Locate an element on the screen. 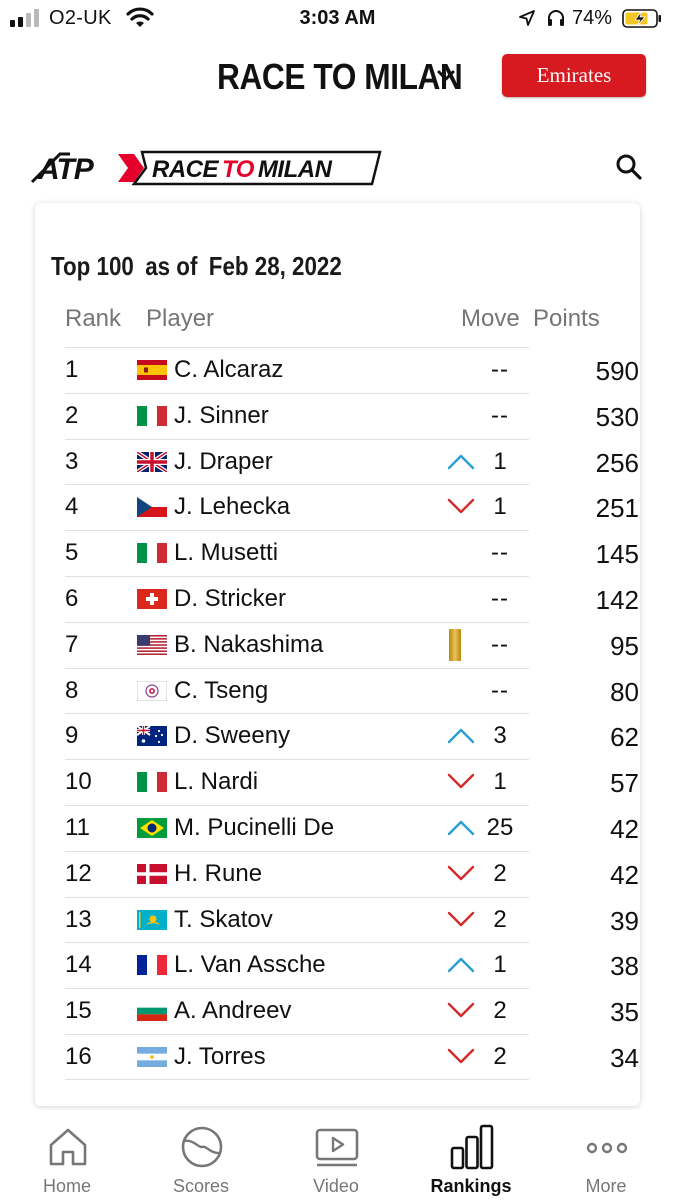 Image resolution: width=675 pixels, height=1200 pixels. tab-scores: Scores is located at coordinates (201, 1155).